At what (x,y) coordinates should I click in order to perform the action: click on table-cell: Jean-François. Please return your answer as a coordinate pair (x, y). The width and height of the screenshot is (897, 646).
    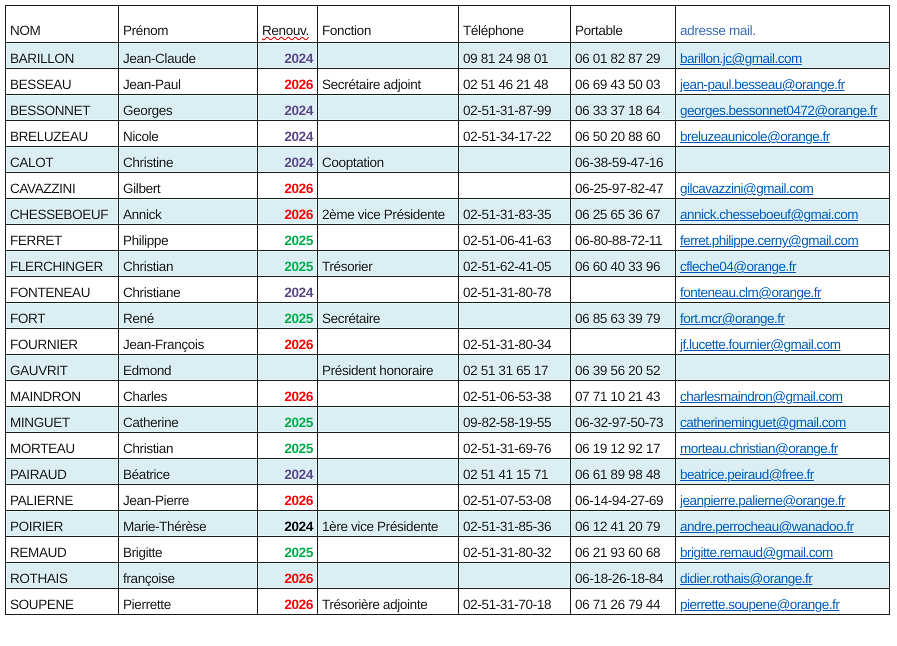
    Looking at the image, I should click on (163, 344).